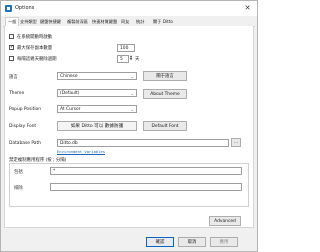 The width and height of the screenshot is (320, 252). Describe the element at coordinates (129, 8) in the screenshot. I see `title-bar: Options ✕` at that location.